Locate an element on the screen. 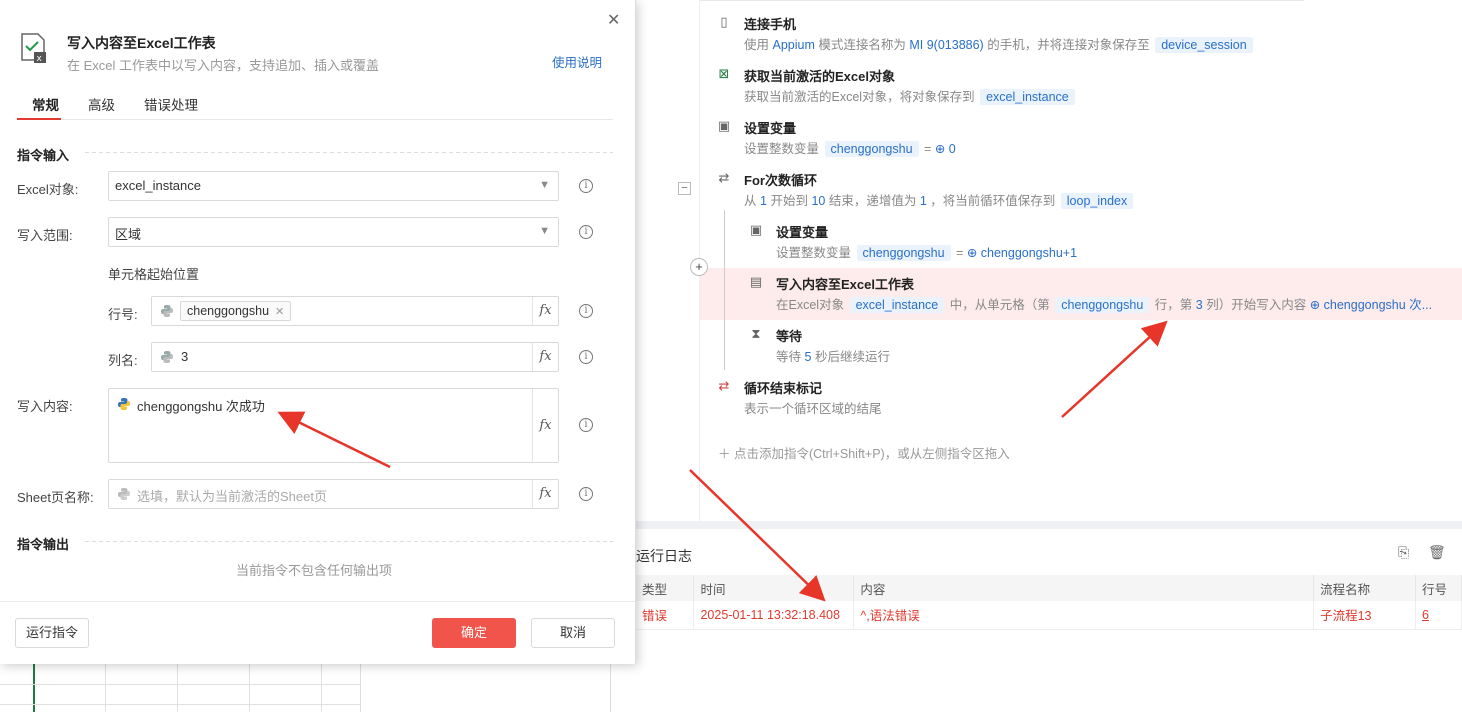 This screenshot has width=1462, height=712. log-flow: 子流程13 is located at coordinates (1364, 615).